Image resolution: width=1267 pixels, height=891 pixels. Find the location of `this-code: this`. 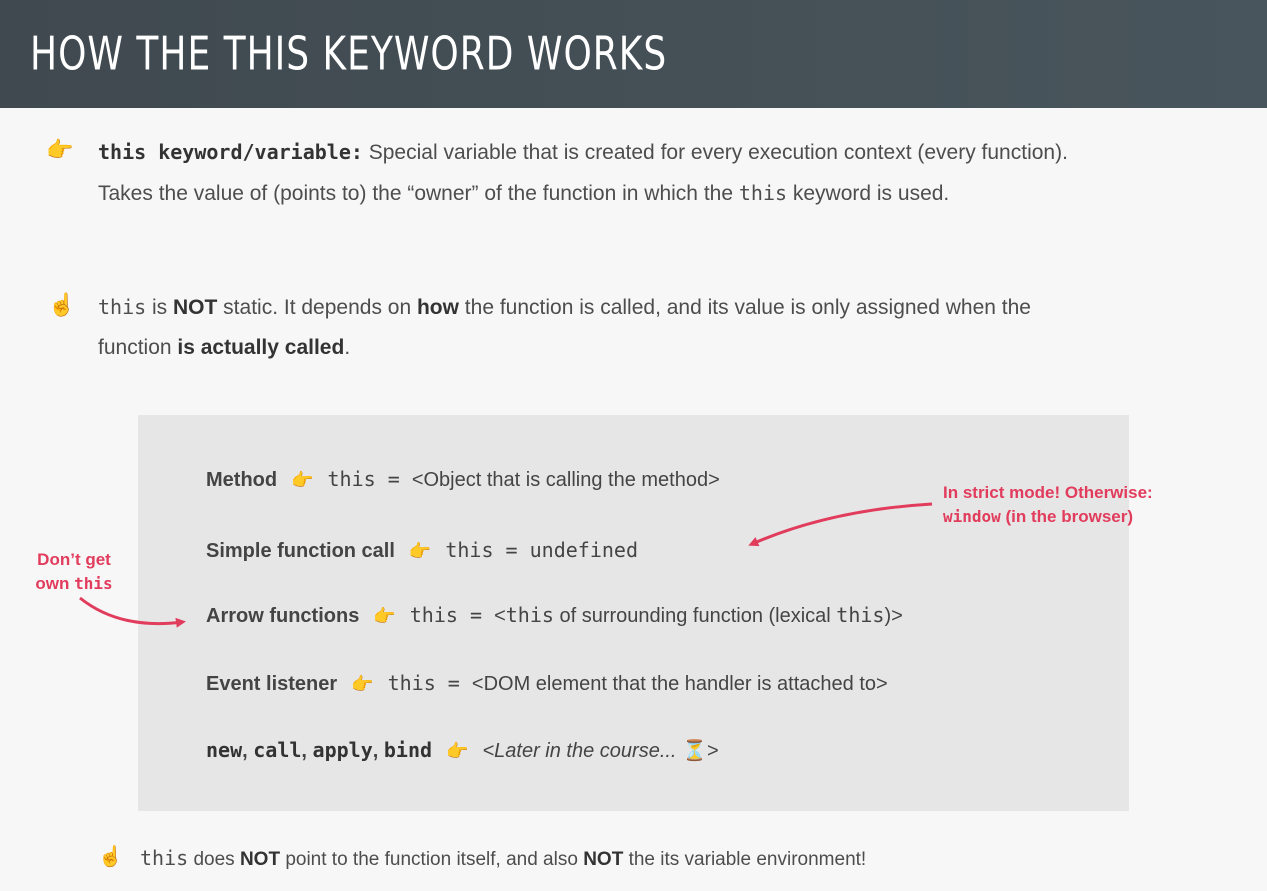

this-code: this is located at coordinates (164, 858).